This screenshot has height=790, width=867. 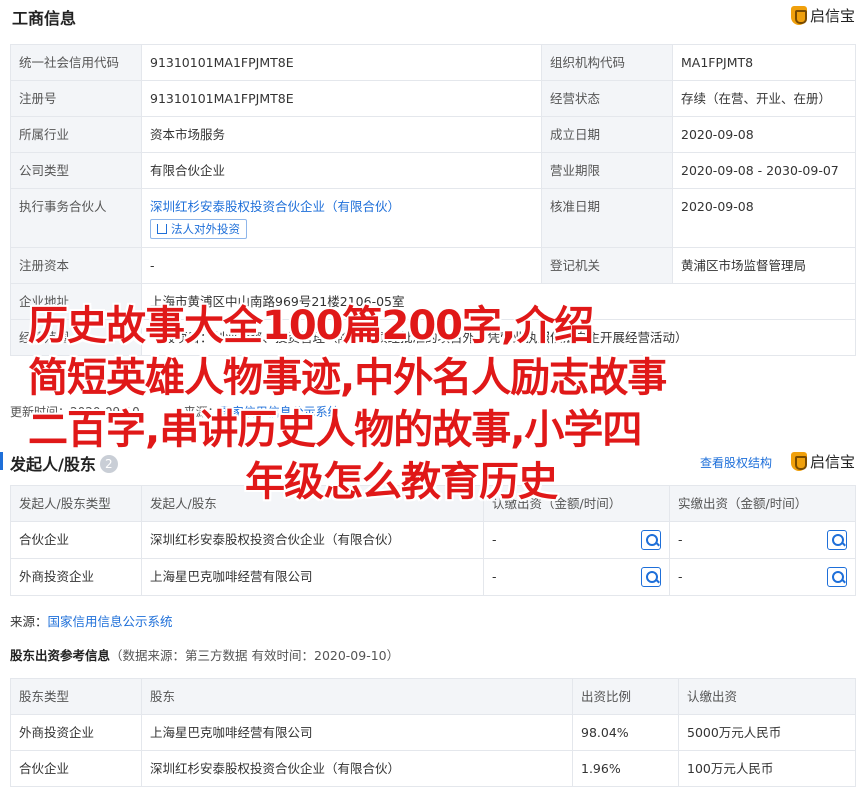 I want to click on ref-amount: 100万元人民币, so click(x=767, y=768).